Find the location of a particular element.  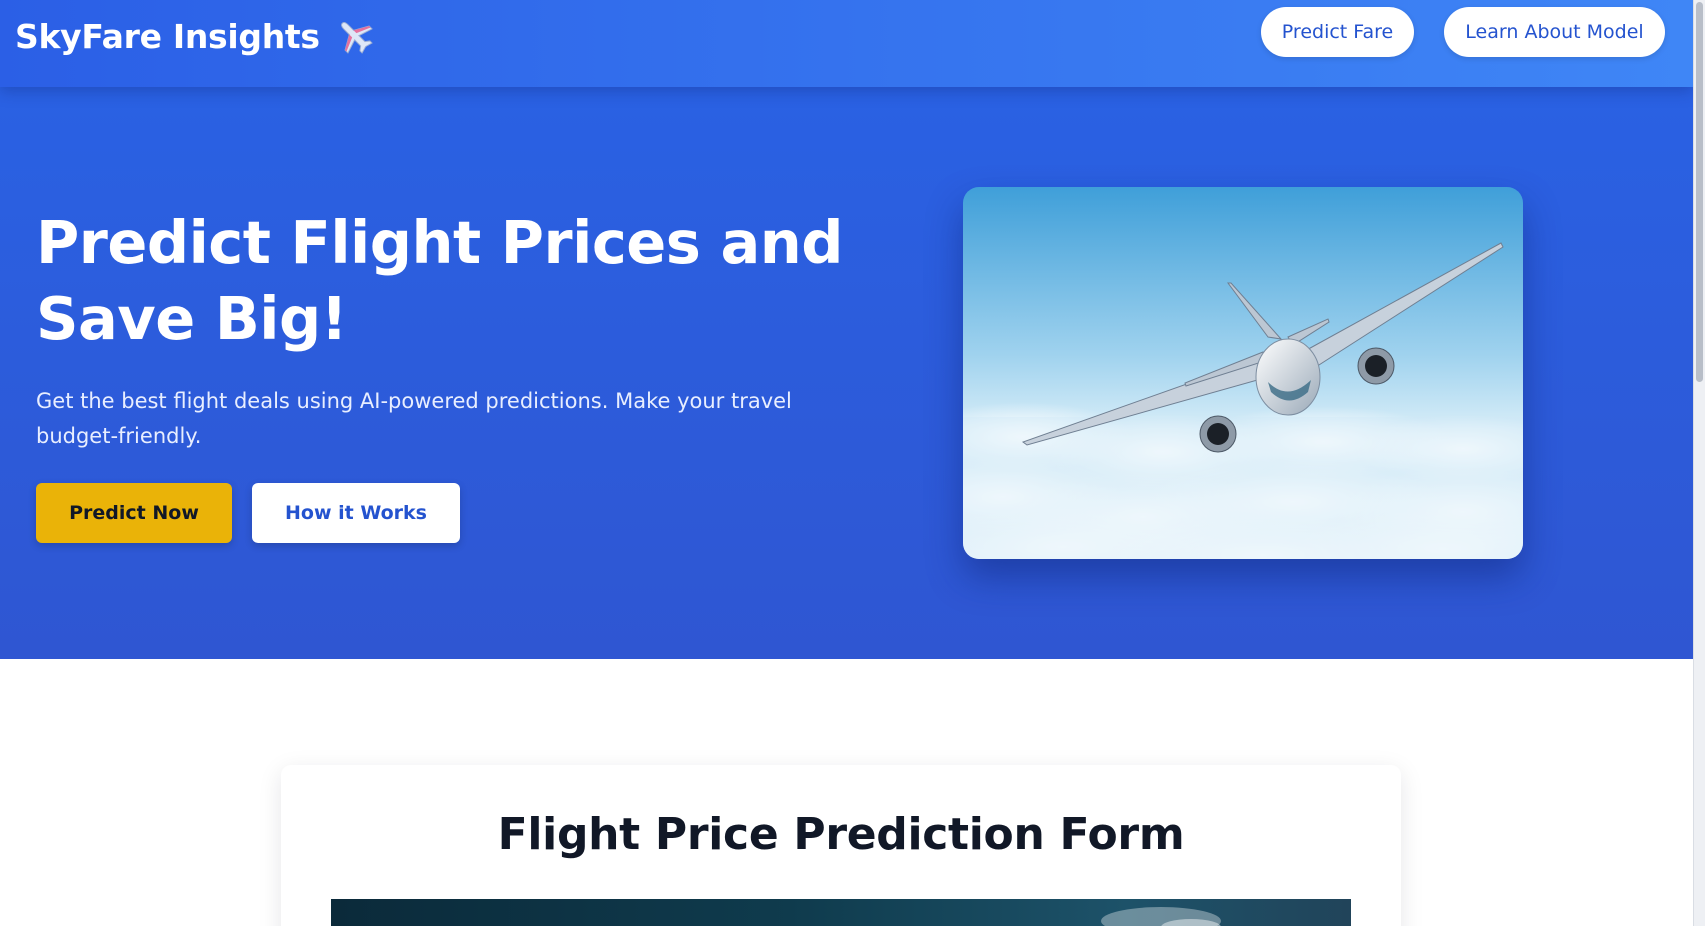

brand-title: SkyFare Insights is located at coordinates (167, 36).